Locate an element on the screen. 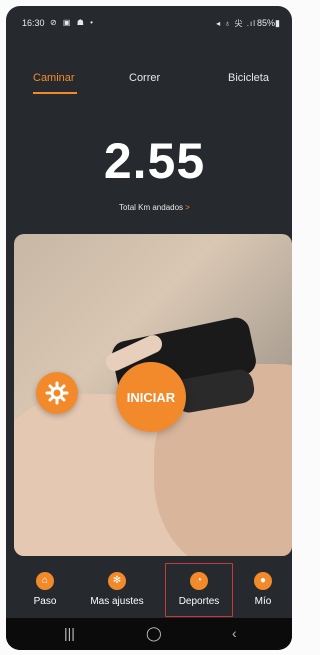  gear-icon is located at coordinates (57, 393).